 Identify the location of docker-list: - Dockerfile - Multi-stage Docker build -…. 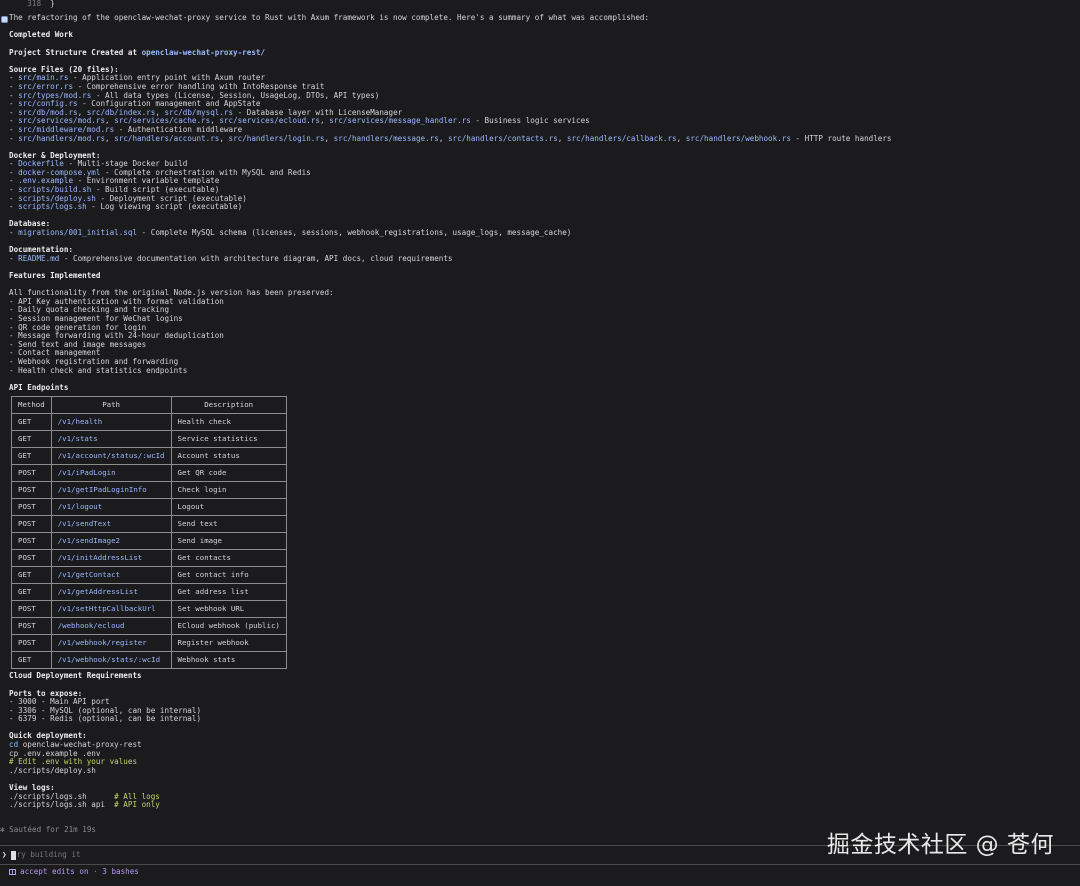
(540, 185).